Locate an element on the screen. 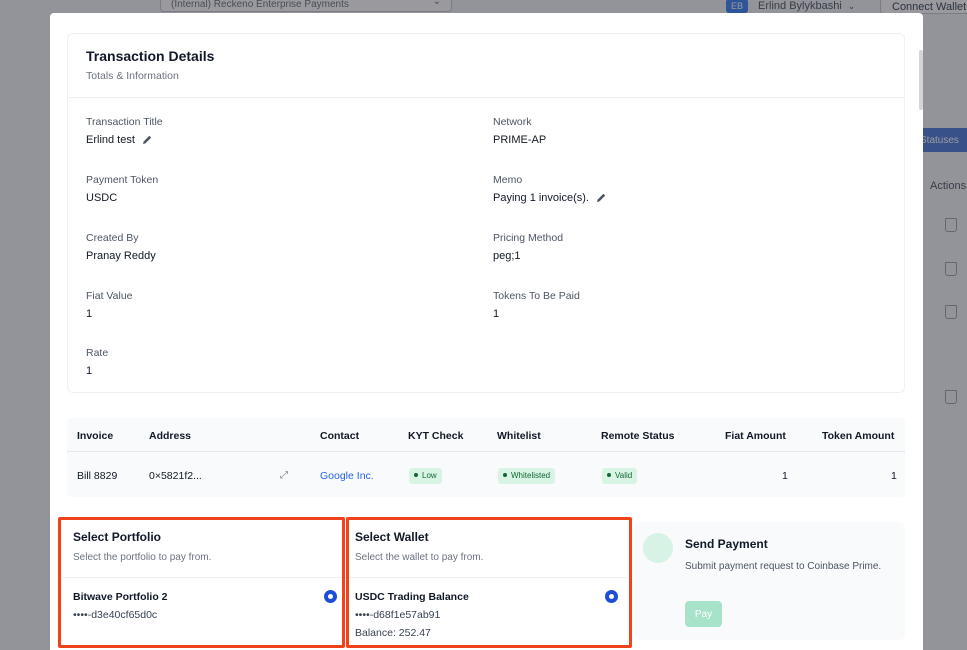  field-label: Memo is located at coordinates (508, 180).